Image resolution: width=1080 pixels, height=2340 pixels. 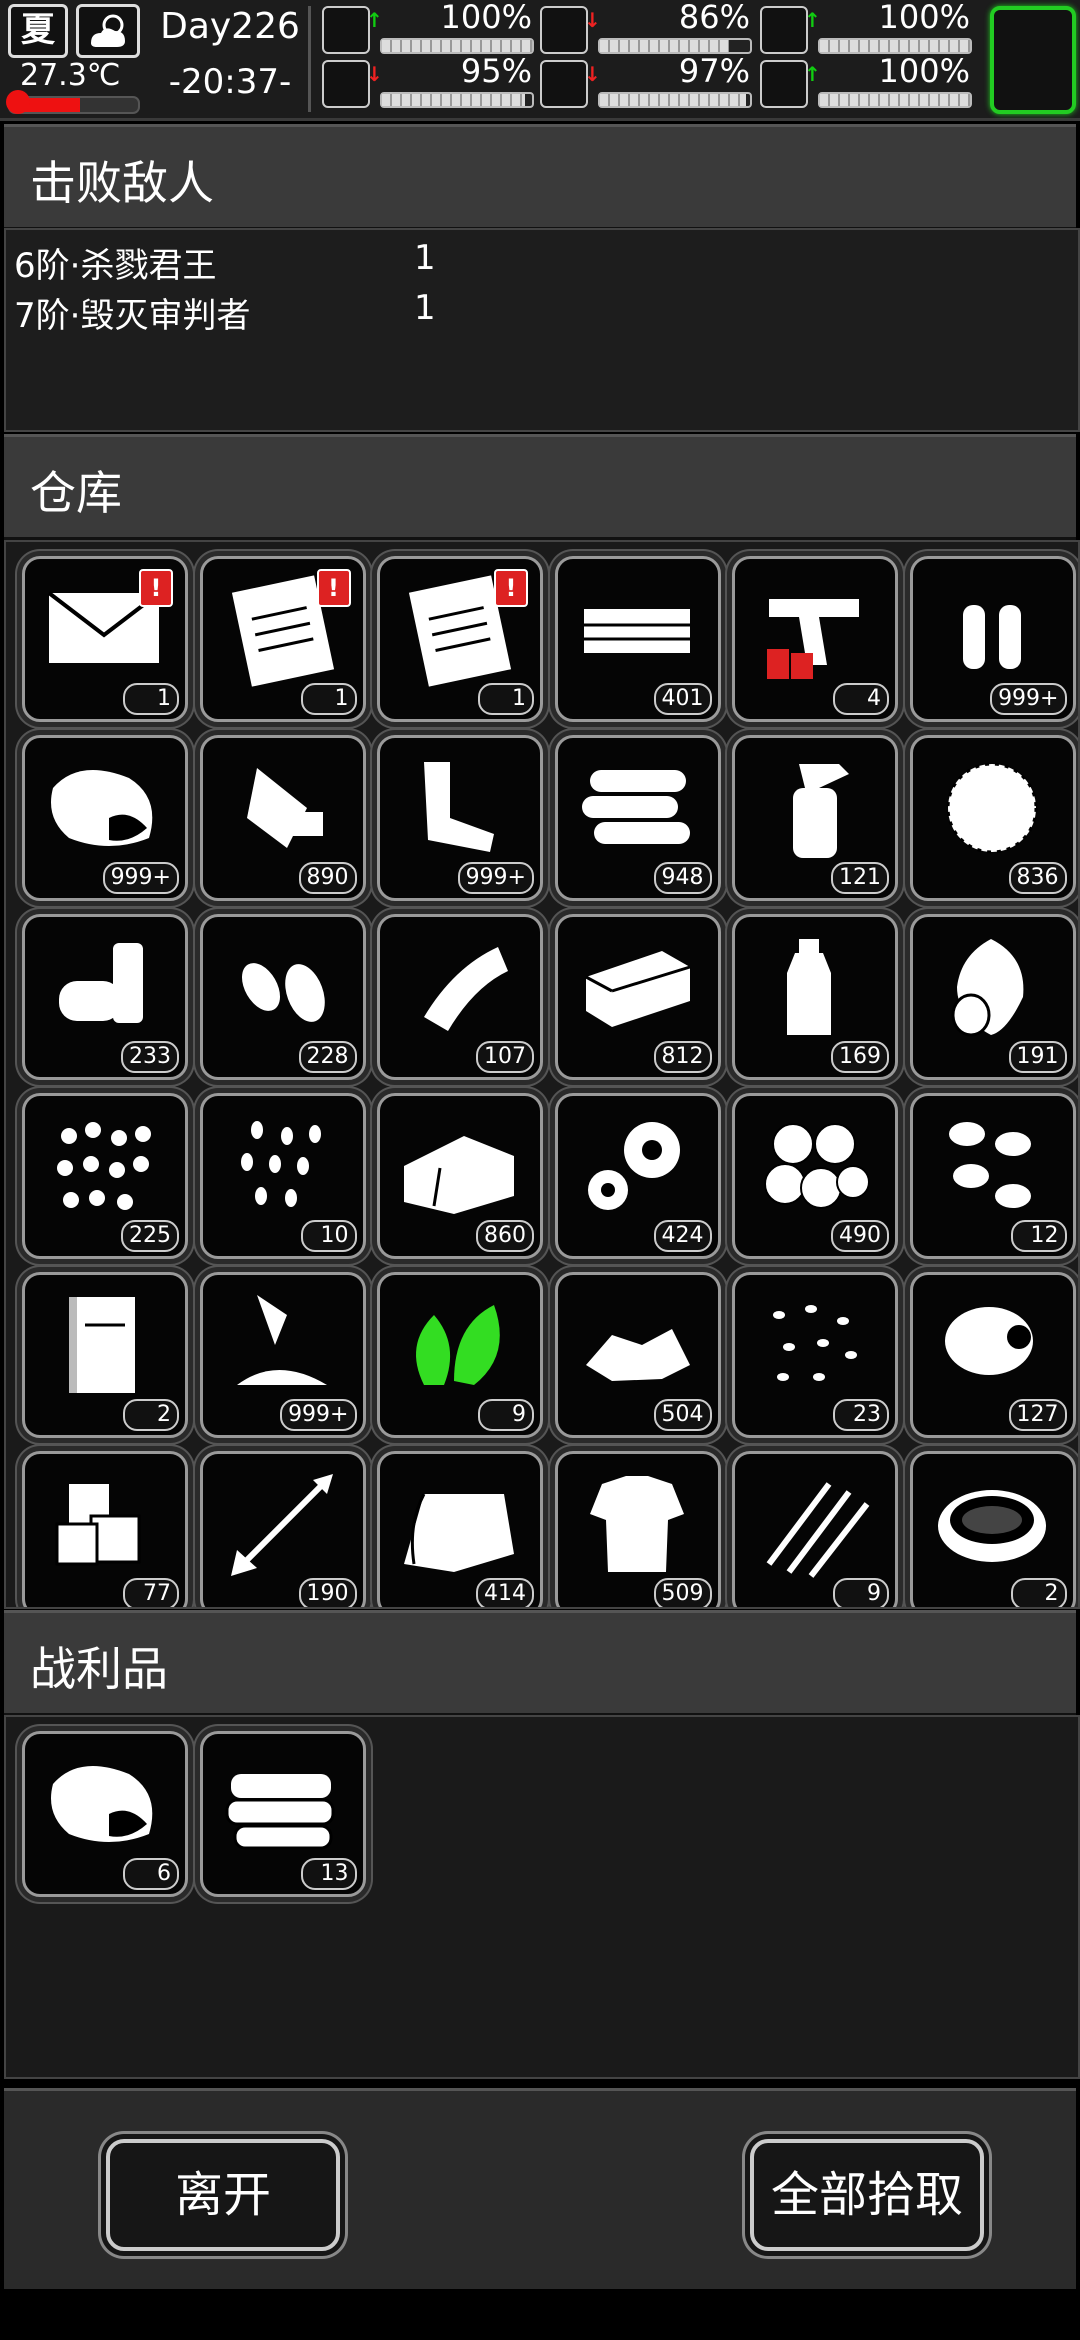 I want to click on herb-icon, so click(x=458, y=1345).